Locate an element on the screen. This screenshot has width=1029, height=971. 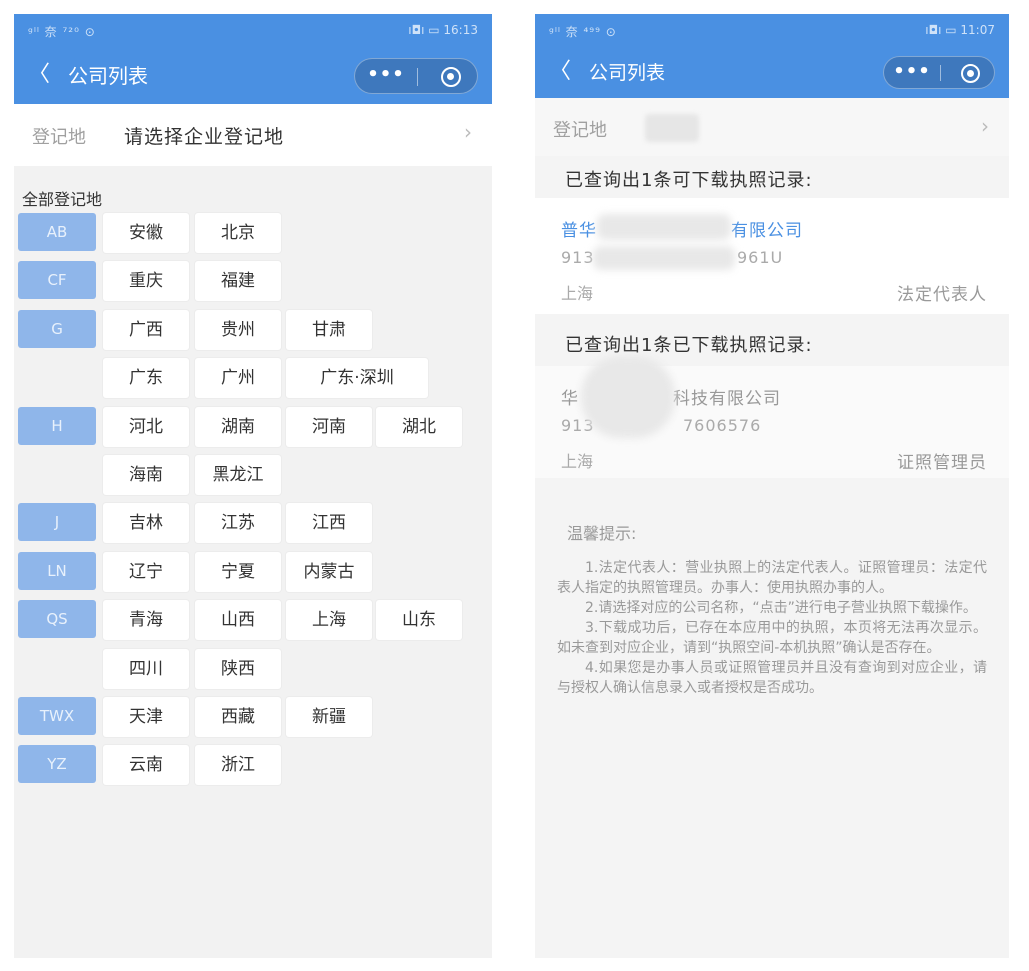
region-option: 广州 is located at coordinates (238, 378).